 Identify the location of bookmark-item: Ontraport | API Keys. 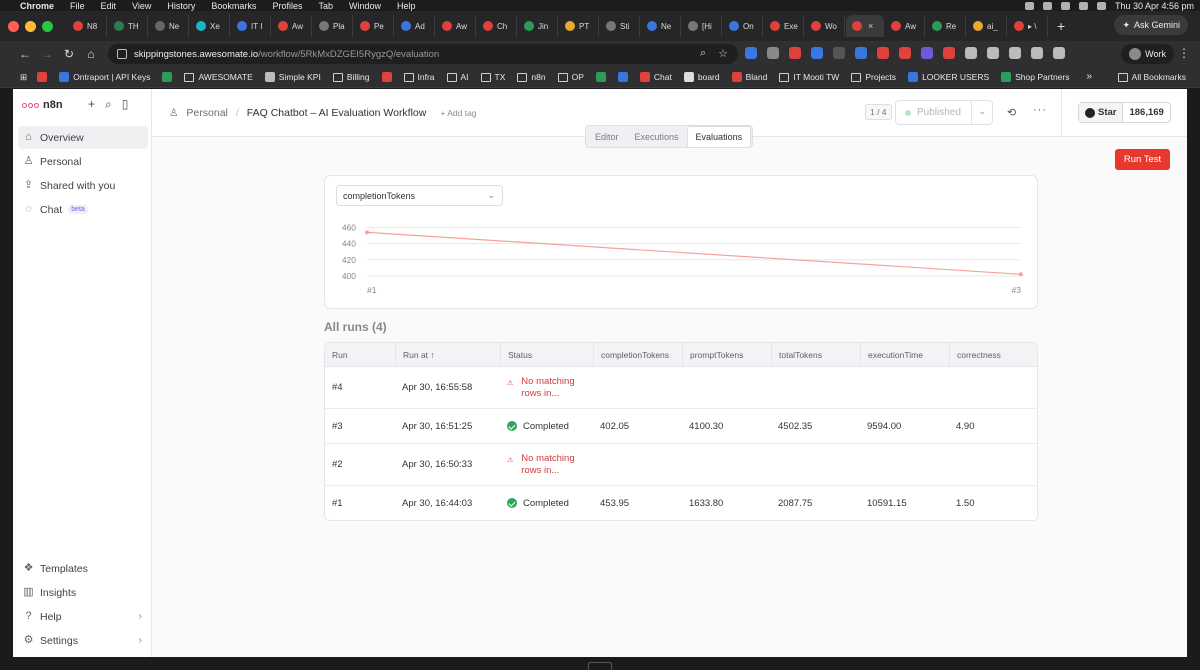
(104, 77).